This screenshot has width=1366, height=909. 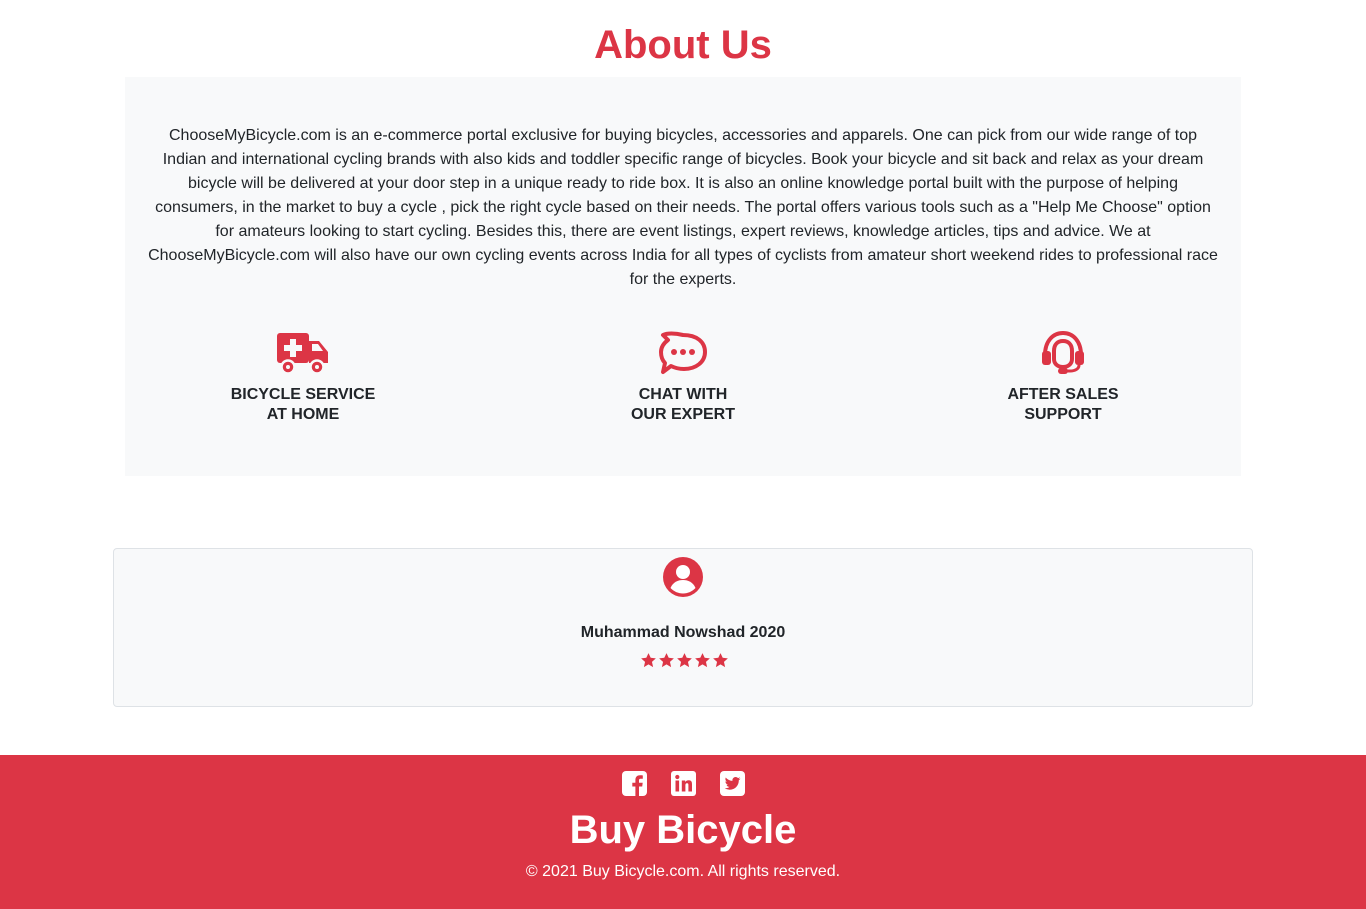 What do you see at coordinates (1063, 404) in the screenshot?
I see `feature-label: AFTER SALES SUPPORT` at bounding box center [1063, 404].